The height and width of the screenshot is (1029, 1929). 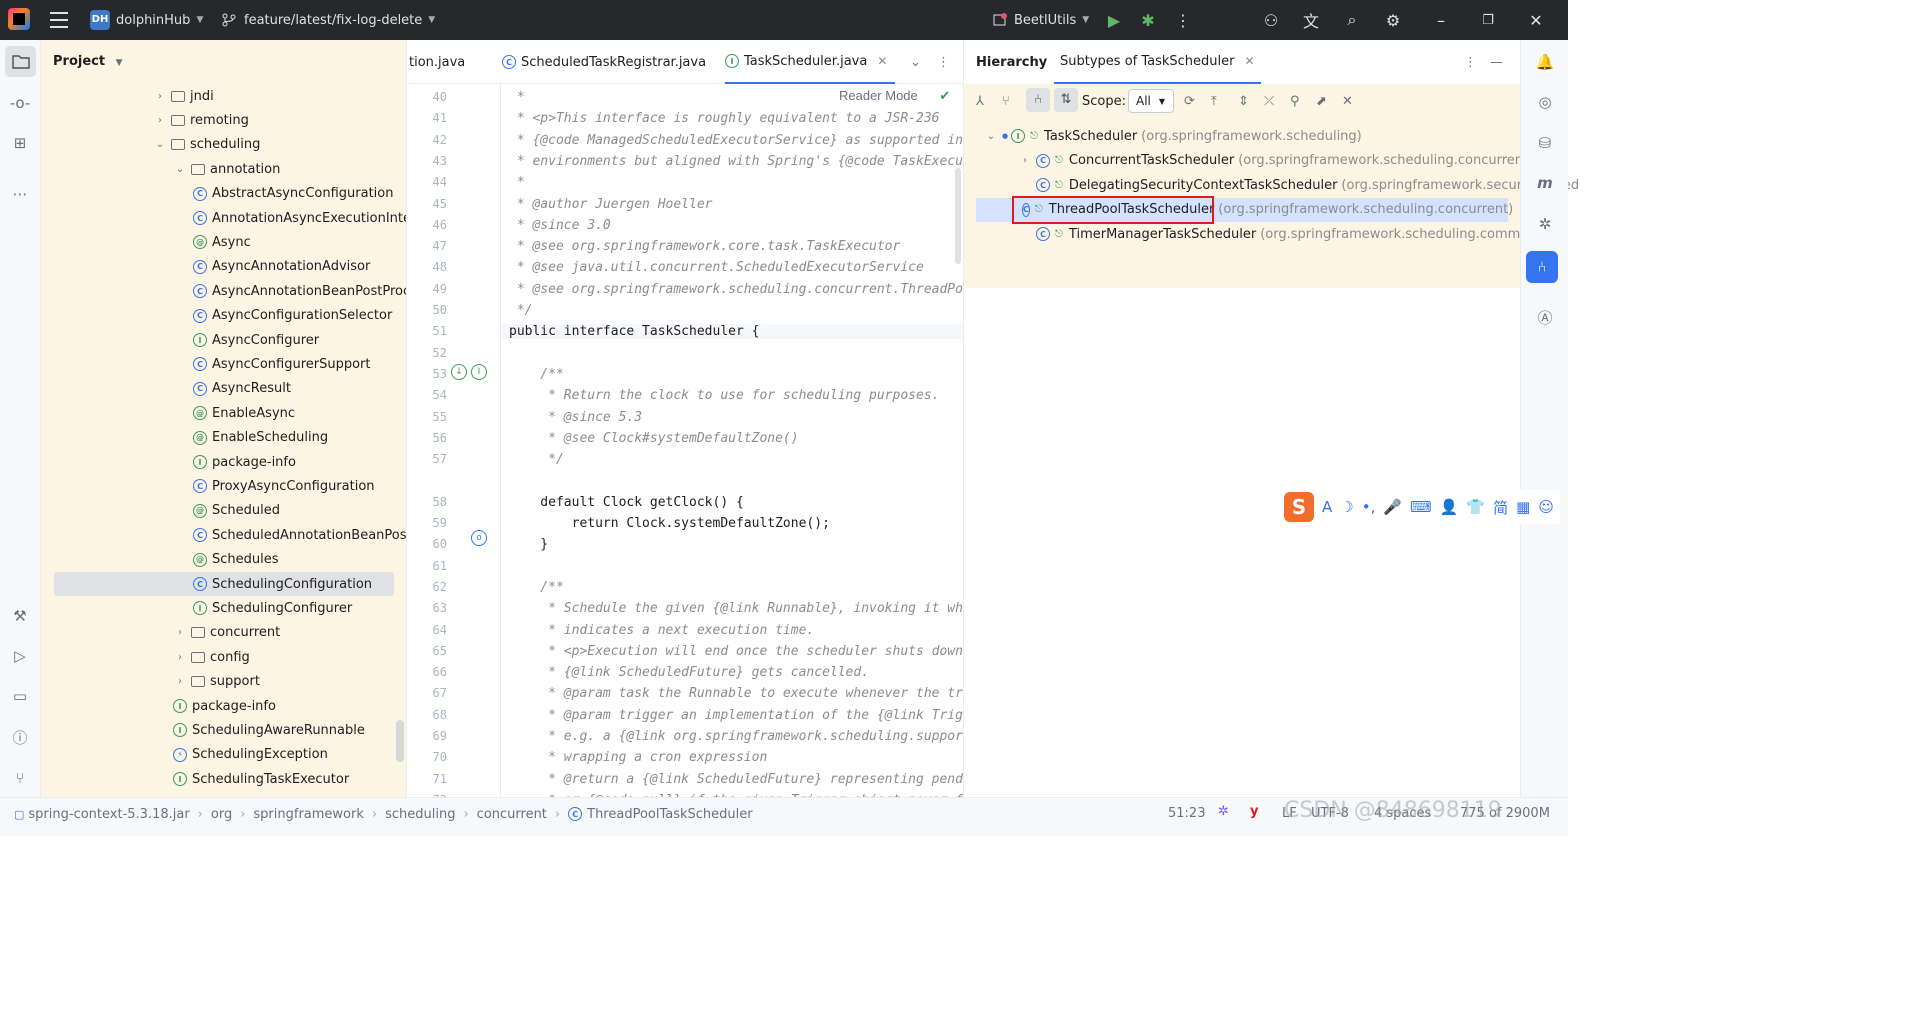 What do you see at coordinates (1523, 507) in the screenshot?
I see `ime-tool-icon: ▦` at bounding box center [1523, 507].